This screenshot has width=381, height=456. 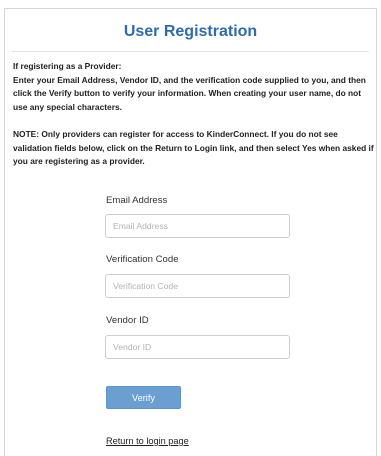 What do you see at coordinates (194, 121) in the screenshot?
I see `instructions-spacer` at bounding box center [194, 121].